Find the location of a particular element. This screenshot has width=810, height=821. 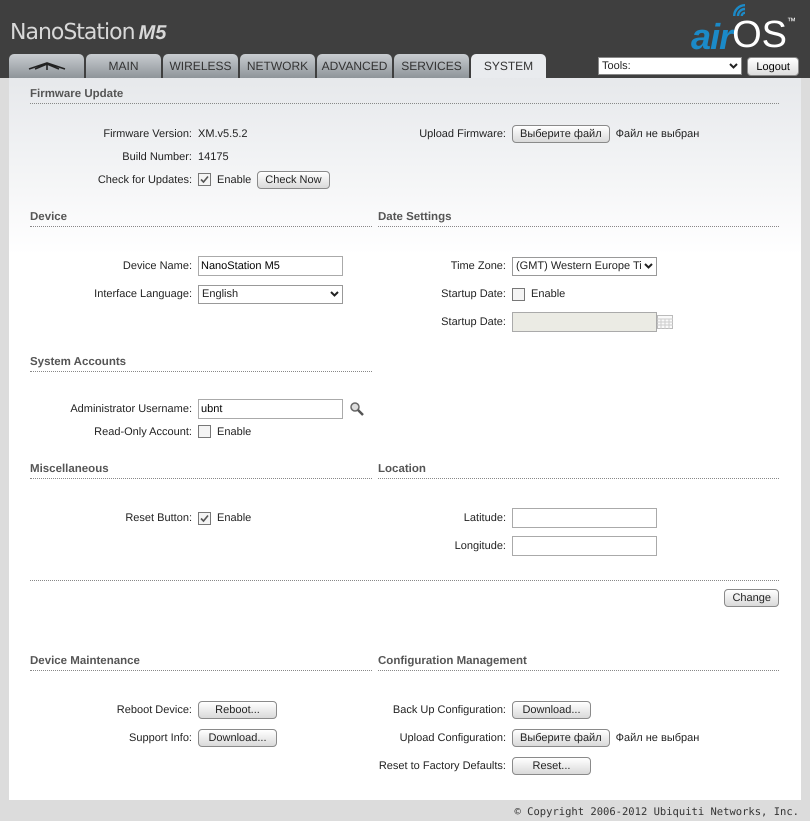

field-value: XM.v5.5.2 is located at coordinates (223, 134).